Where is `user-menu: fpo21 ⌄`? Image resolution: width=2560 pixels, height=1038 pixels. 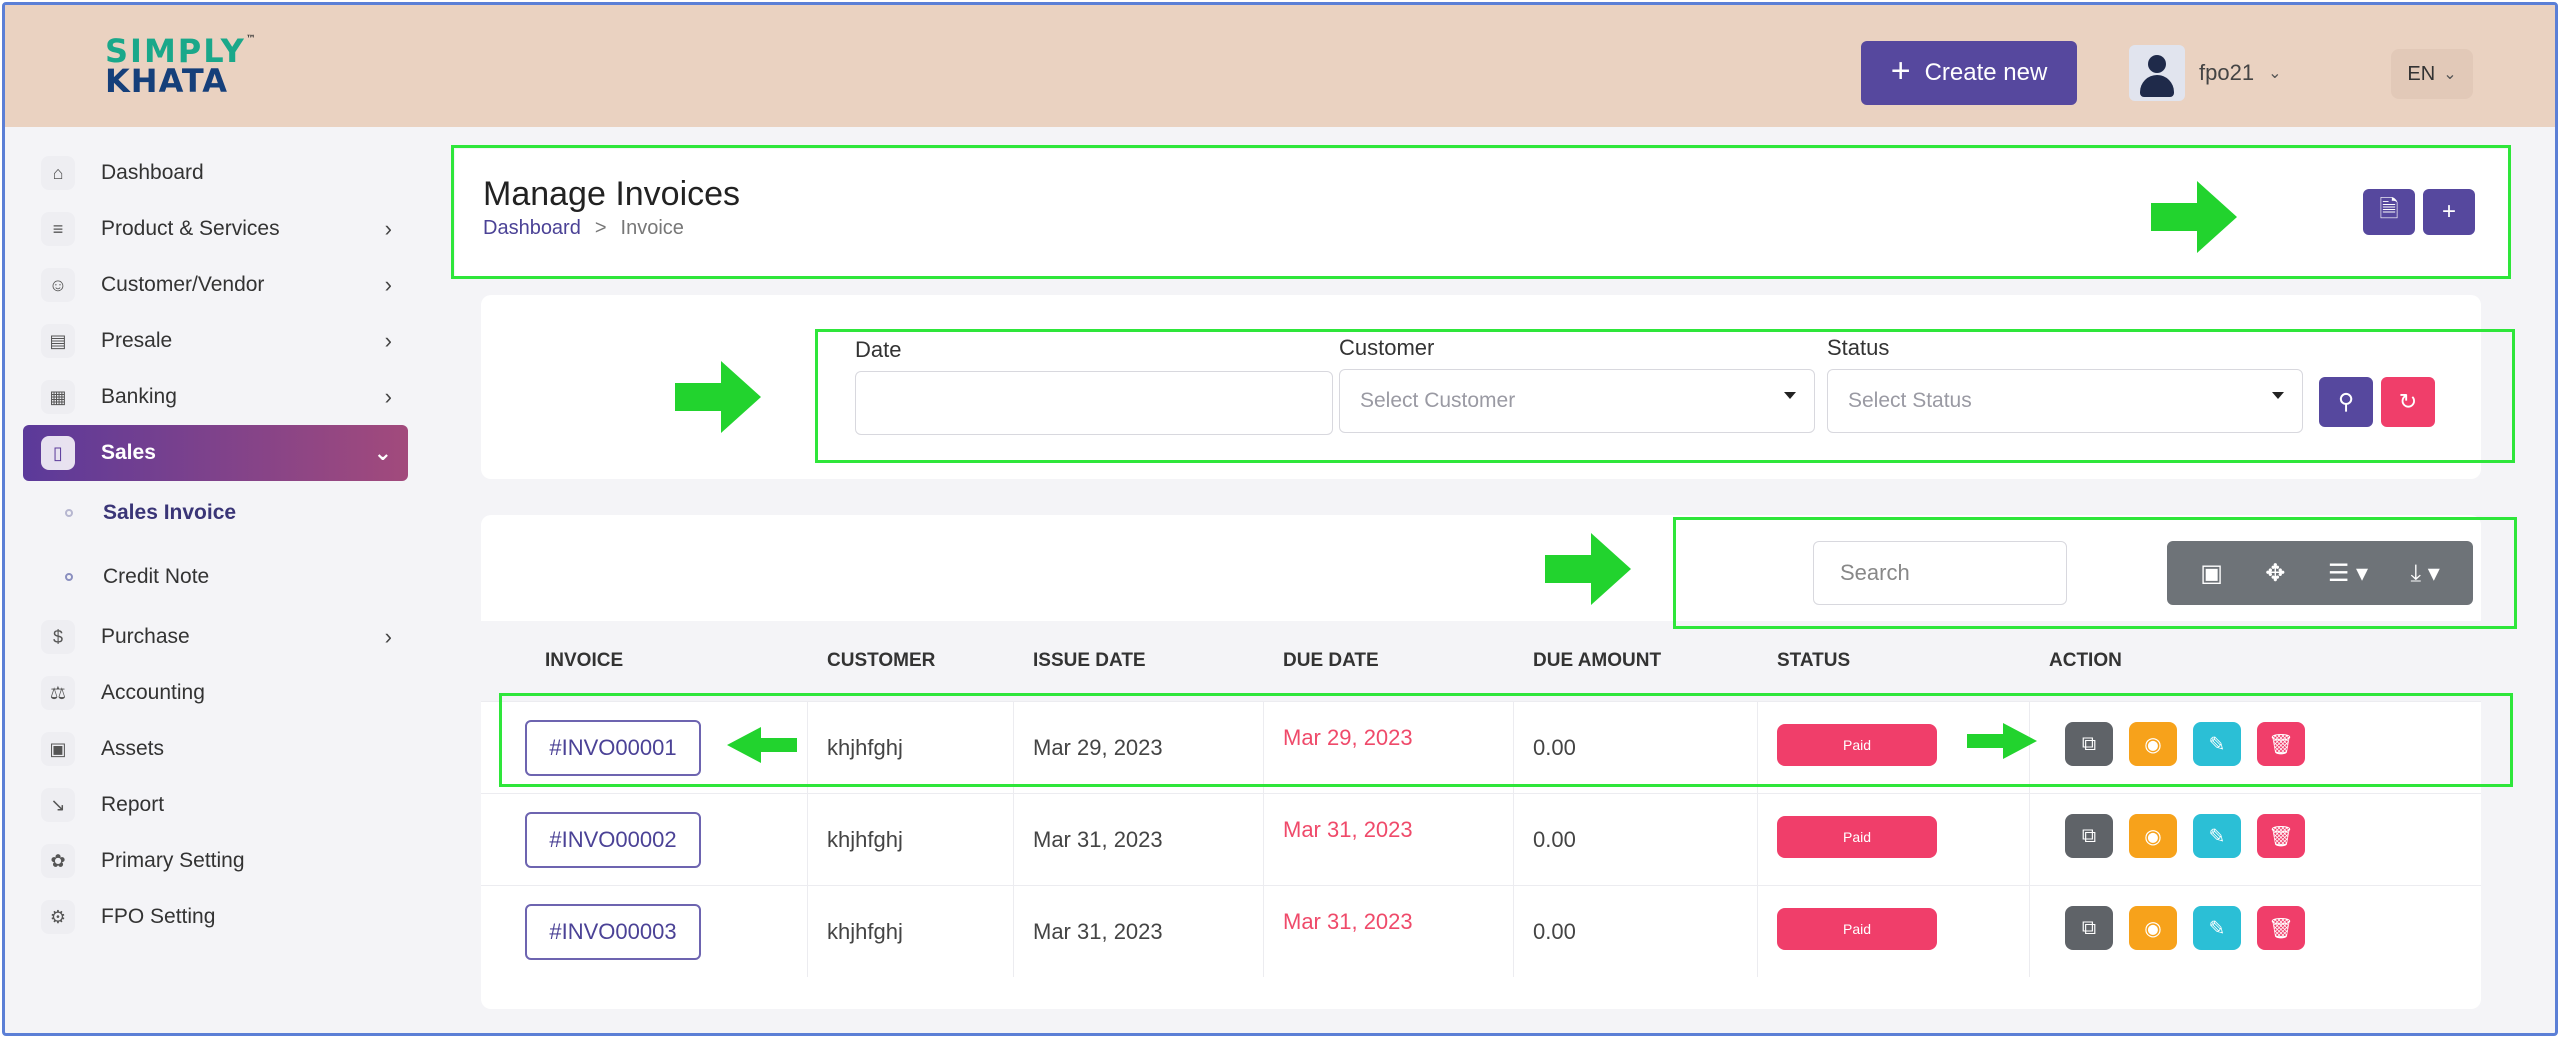 user-menu: fpo21 ⌄ is located at coordinates (2205, 73).